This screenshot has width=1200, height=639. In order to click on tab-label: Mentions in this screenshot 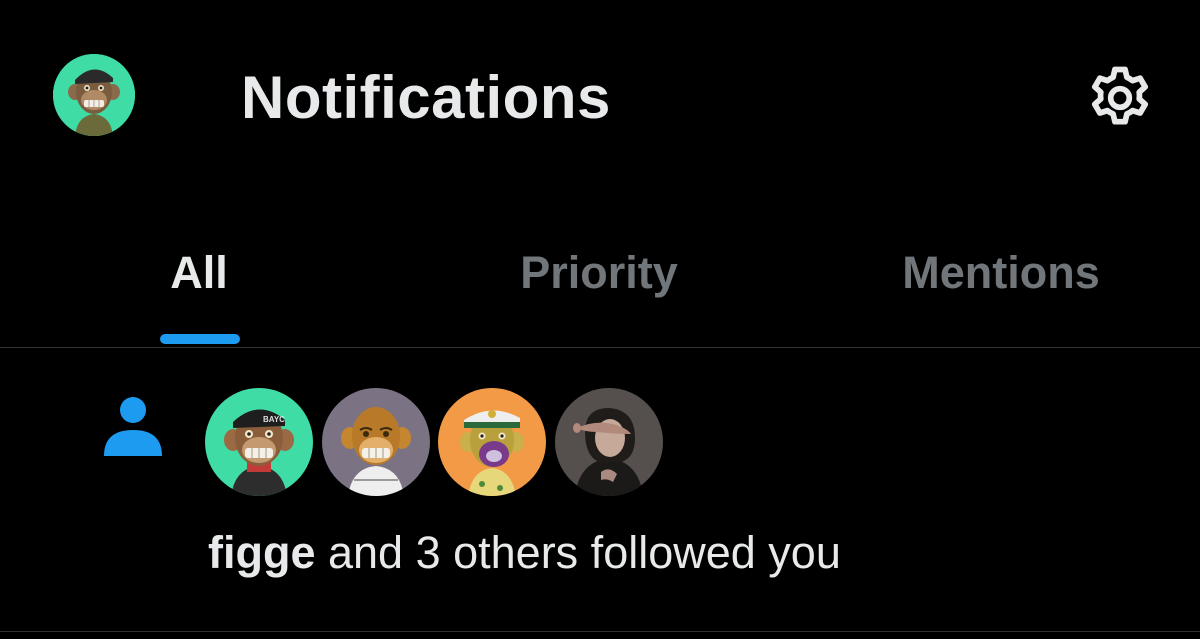, I will do `click(1001, 272)`.